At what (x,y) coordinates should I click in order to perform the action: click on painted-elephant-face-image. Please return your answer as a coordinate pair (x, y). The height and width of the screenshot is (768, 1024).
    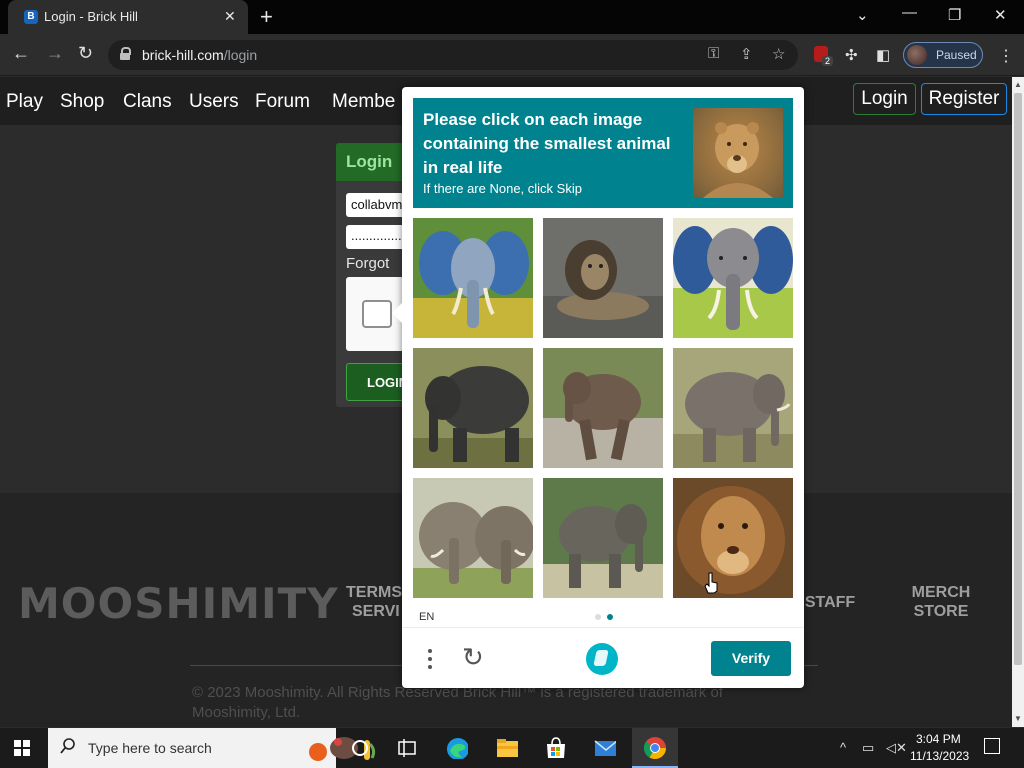
    Looking at the image, I should click on (733, 278).